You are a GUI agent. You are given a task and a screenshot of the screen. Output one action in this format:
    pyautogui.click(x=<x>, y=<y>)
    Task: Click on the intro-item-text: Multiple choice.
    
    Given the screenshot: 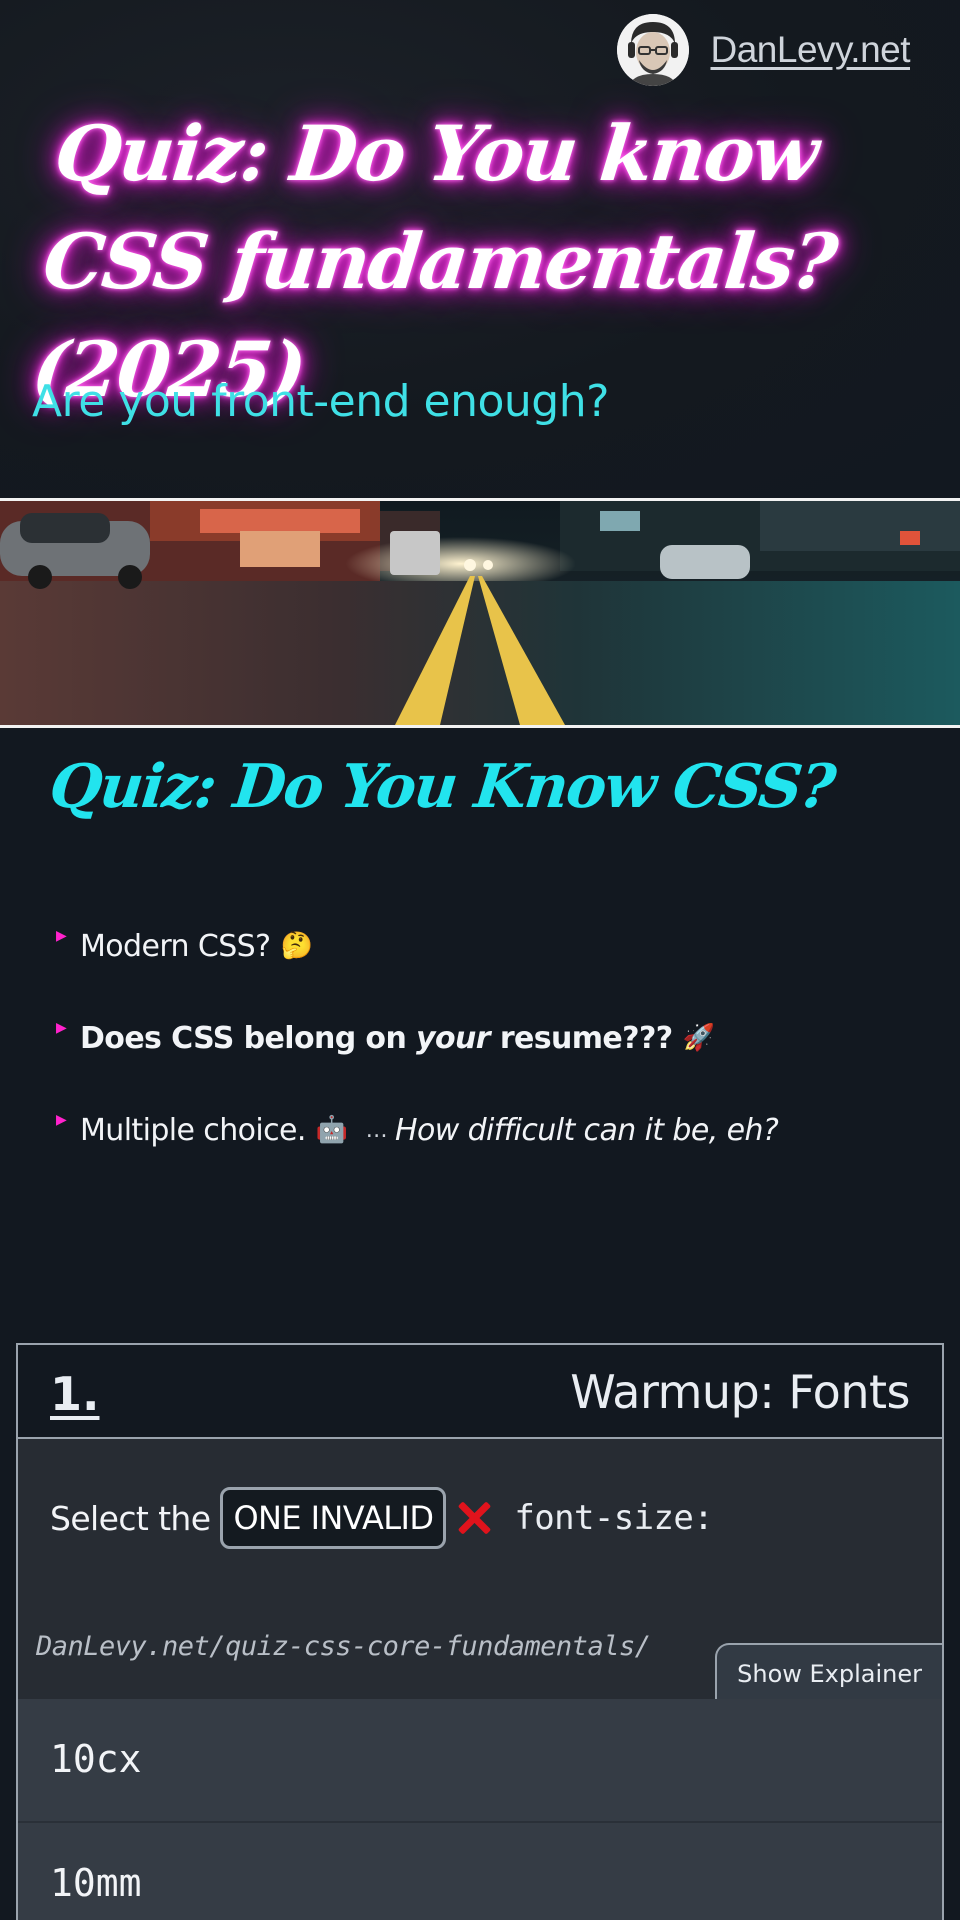 What is the action you would take?
    pyautogui.click(x=193, y=1130)
    